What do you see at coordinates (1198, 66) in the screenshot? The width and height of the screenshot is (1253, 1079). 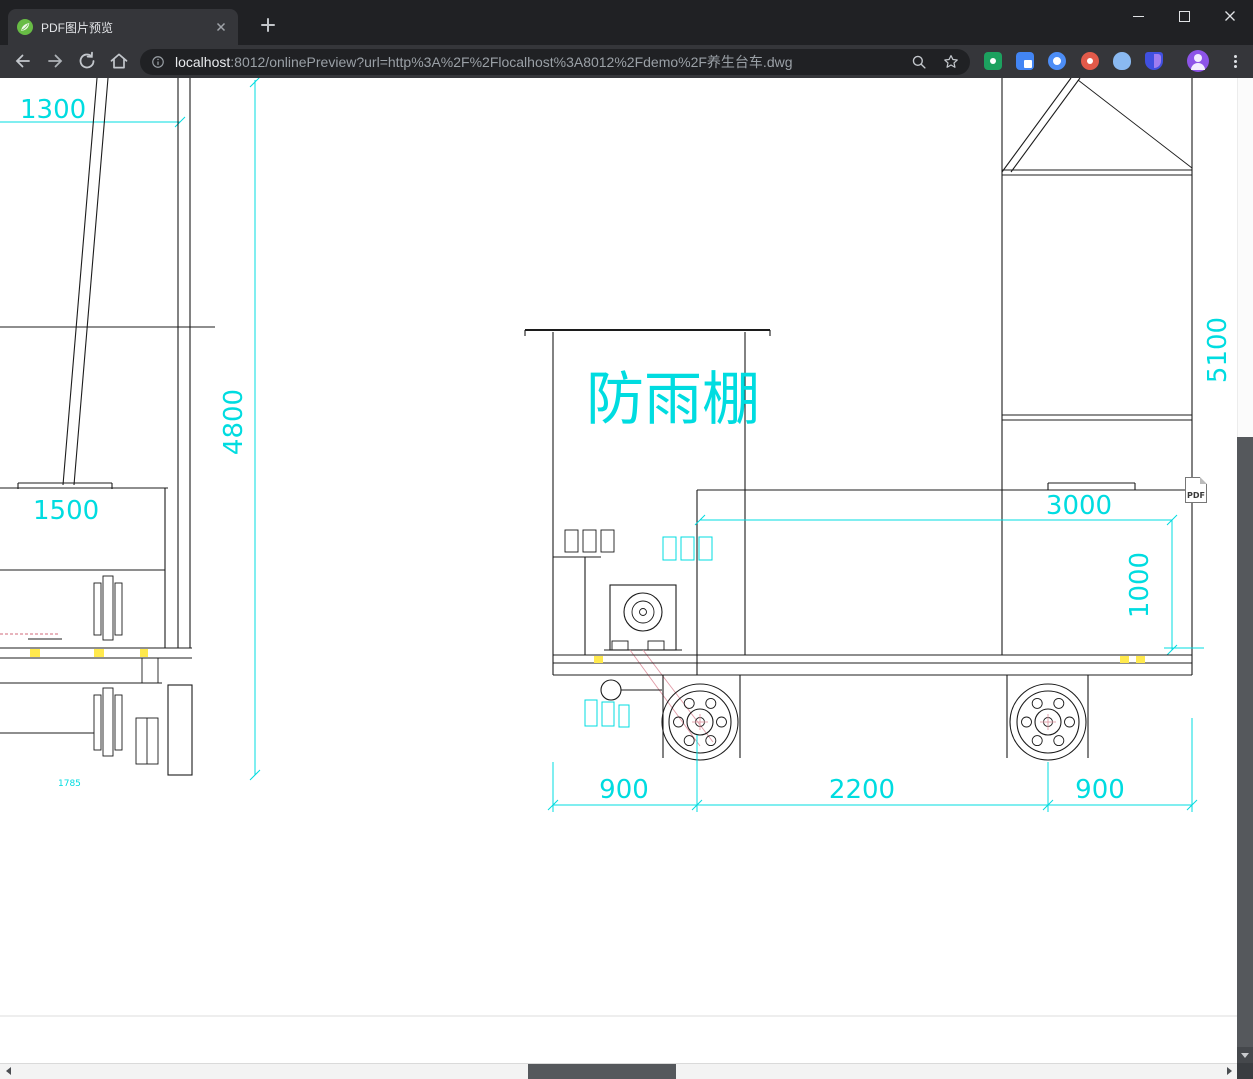 I see `avatar-body` at bounding box center [1198, 66].